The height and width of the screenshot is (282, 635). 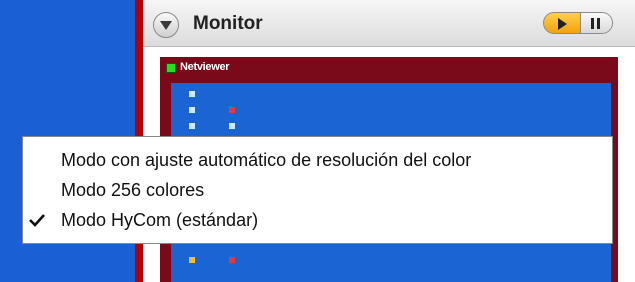 I want to click on pause-icon, so click(x=592, y=23).